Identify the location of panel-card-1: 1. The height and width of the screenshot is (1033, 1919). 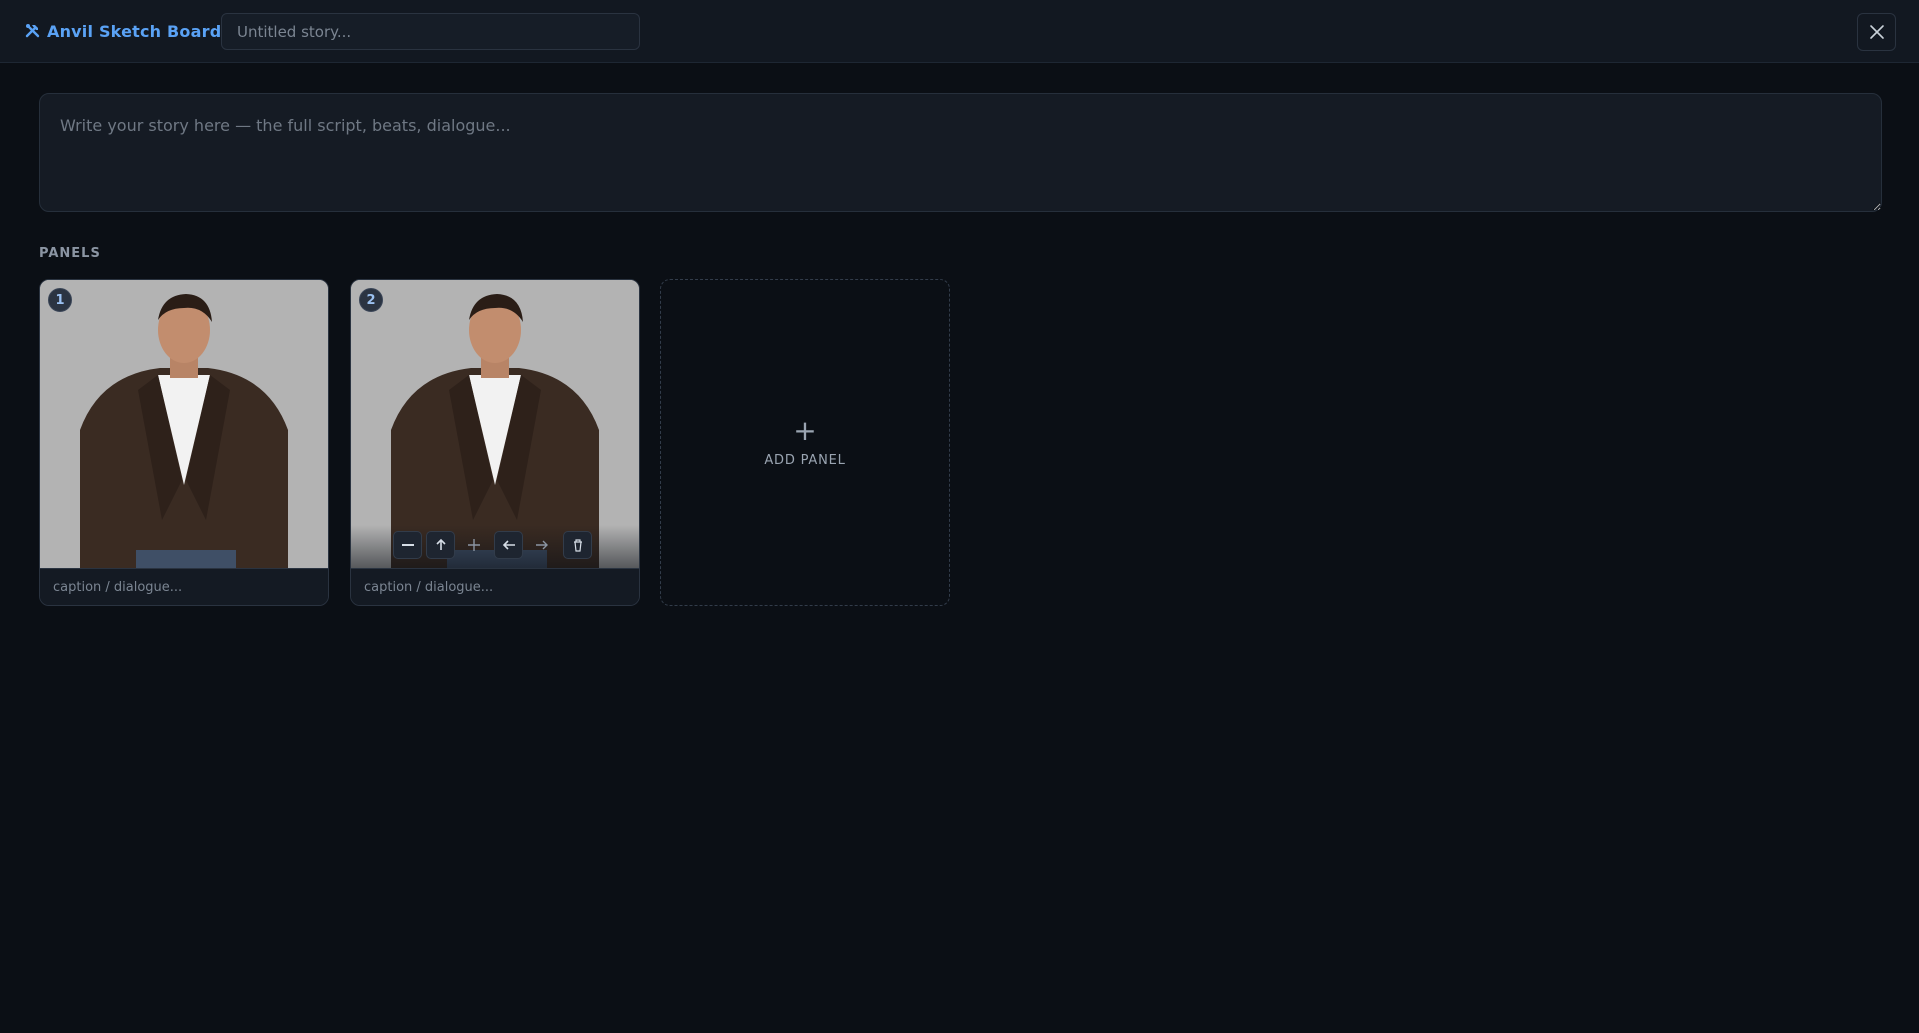
(184, 442).